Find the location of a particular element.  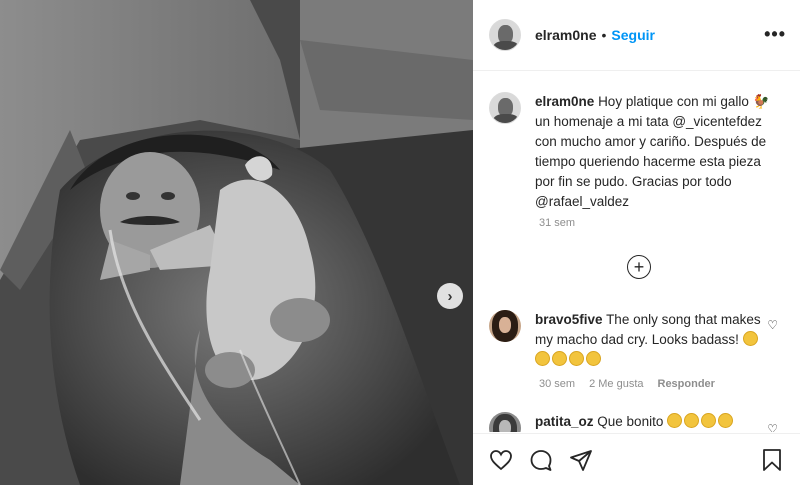

more-options-icon: ••• is located at coordinates (775, 34).